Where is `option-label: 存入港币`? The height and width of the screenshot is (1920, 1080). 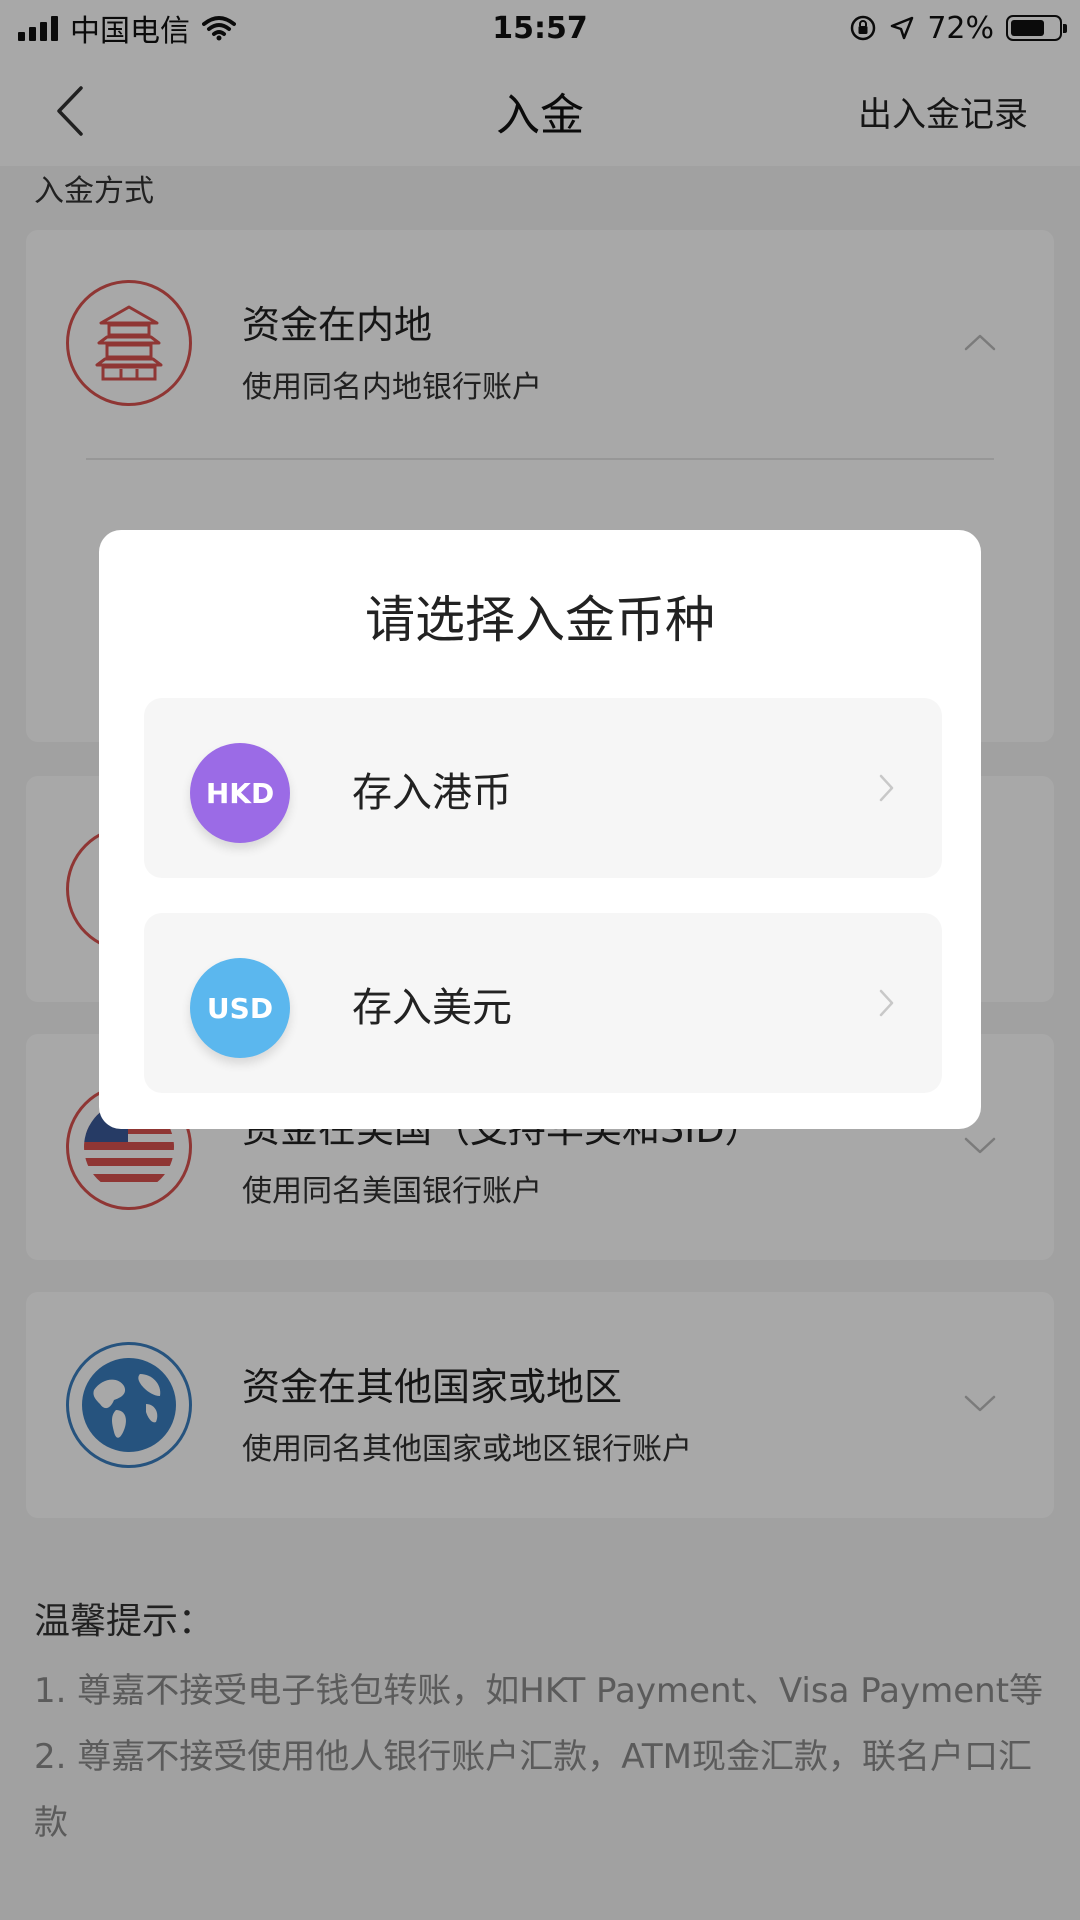 option-label: 存入港币 is located at coordinates (432, 793).